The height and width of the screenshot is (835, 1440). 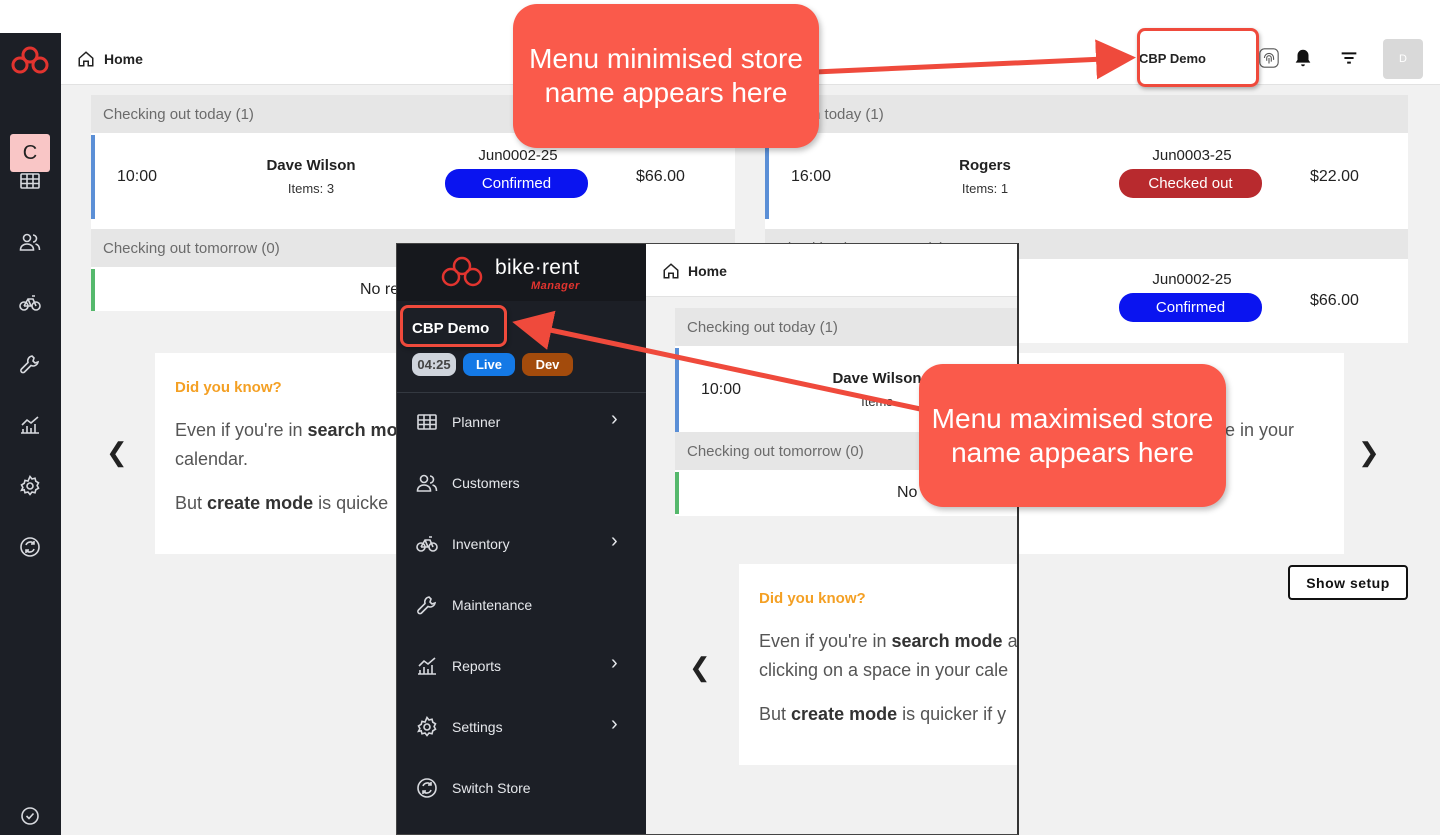 I want to click on booking-ref: Jun0003-25, so click(x=1192, y=155).